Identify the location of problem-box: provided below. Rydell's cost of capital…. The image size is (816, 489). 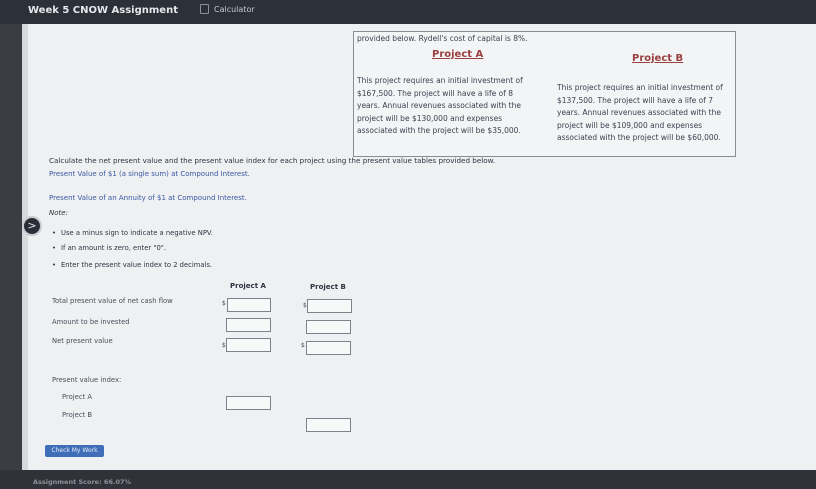
(544, 94).